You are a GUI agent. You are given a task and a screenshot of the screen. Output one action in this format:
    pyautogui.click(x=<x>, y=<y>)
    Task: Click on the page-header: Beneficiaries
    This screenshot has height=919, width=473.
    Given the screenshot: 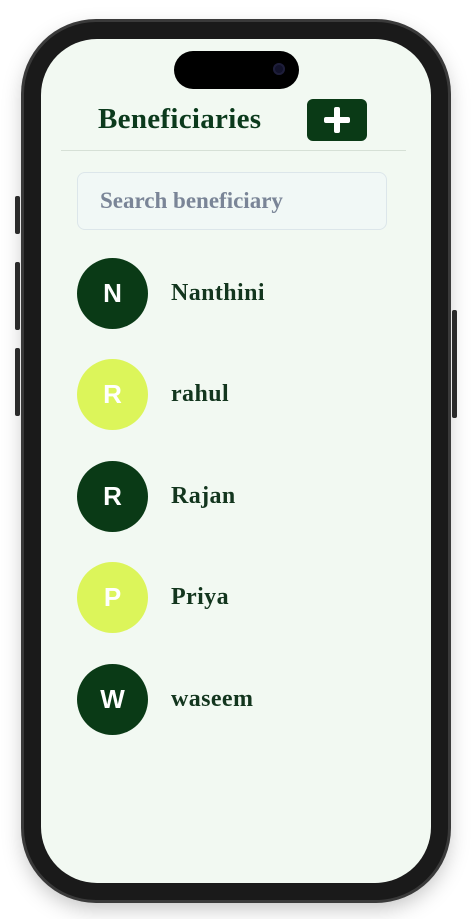 What is the action you would take?
    pyautogui.click(x=236, y=124)
    